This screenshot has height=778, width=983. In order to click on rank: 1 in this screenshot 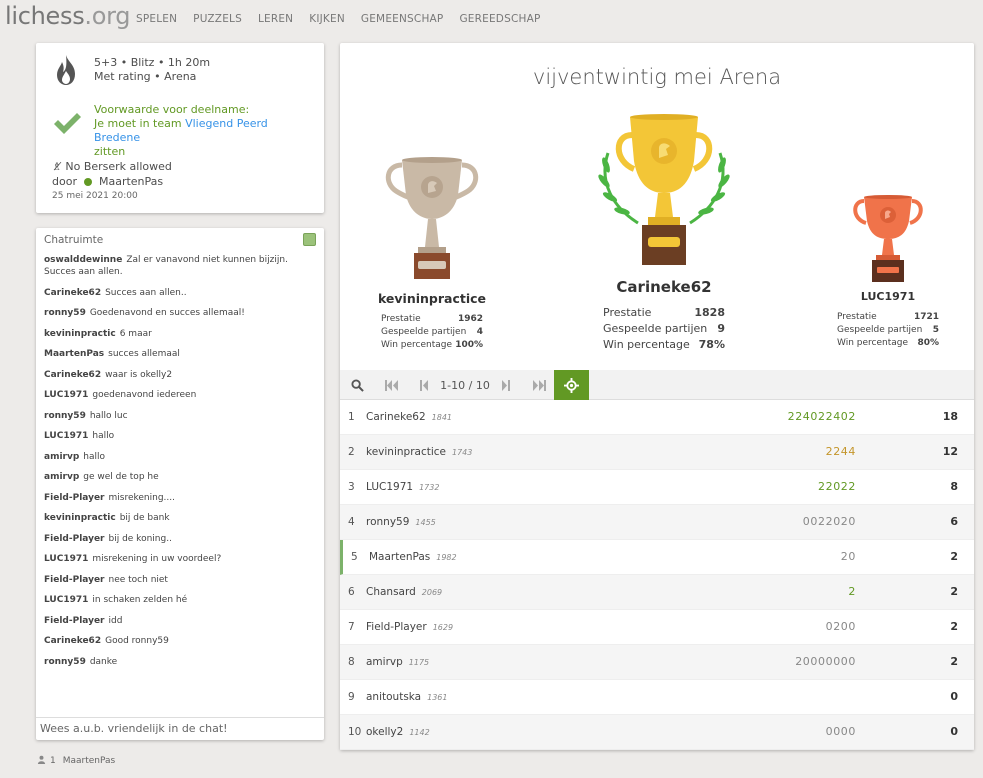, I will do `click(351, 417)`.